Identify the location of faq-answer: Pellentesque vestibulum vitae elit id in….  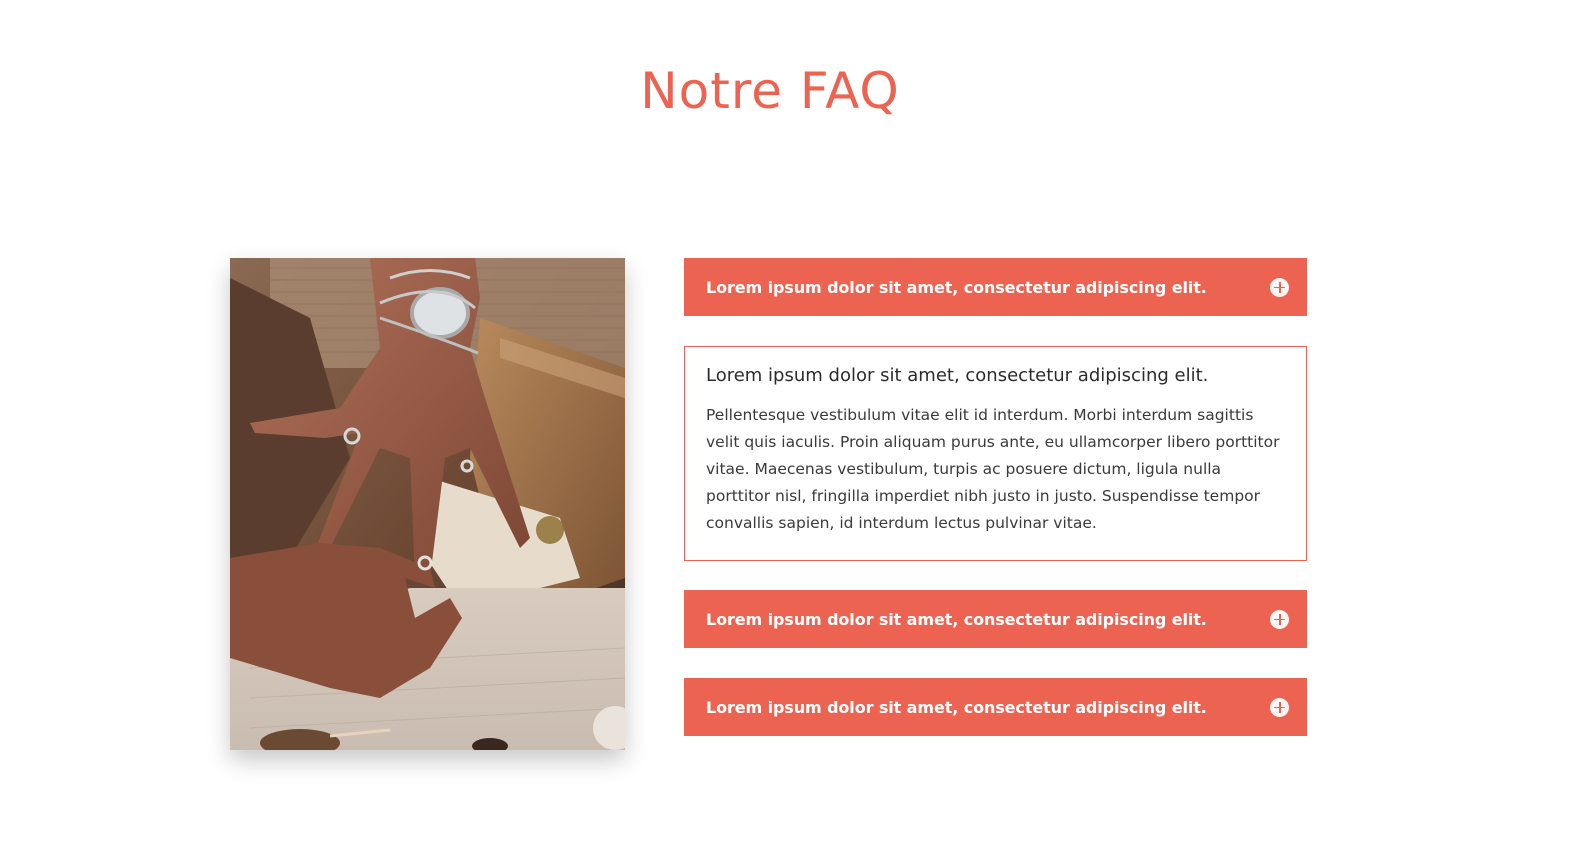
(993, 469).